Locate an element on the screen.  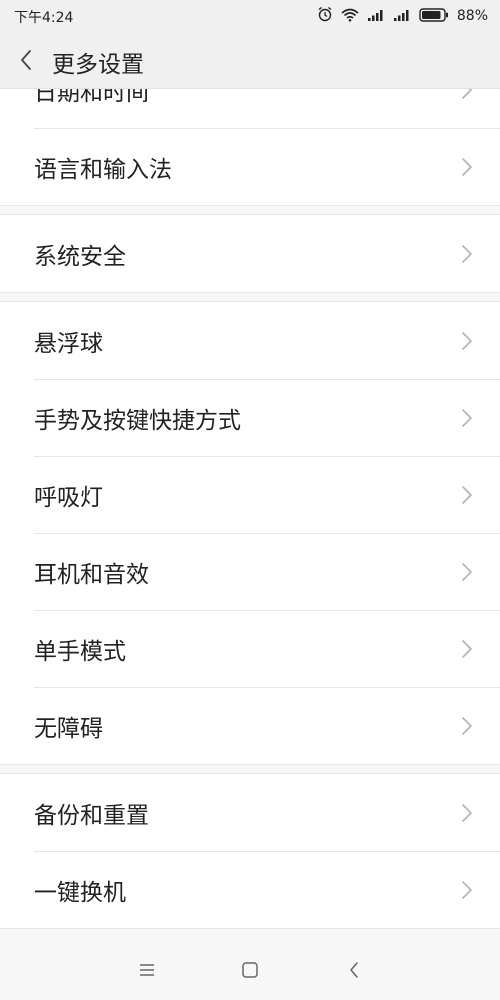
settings-item-label: 备份和重置 is located at coordinates (91, 815).